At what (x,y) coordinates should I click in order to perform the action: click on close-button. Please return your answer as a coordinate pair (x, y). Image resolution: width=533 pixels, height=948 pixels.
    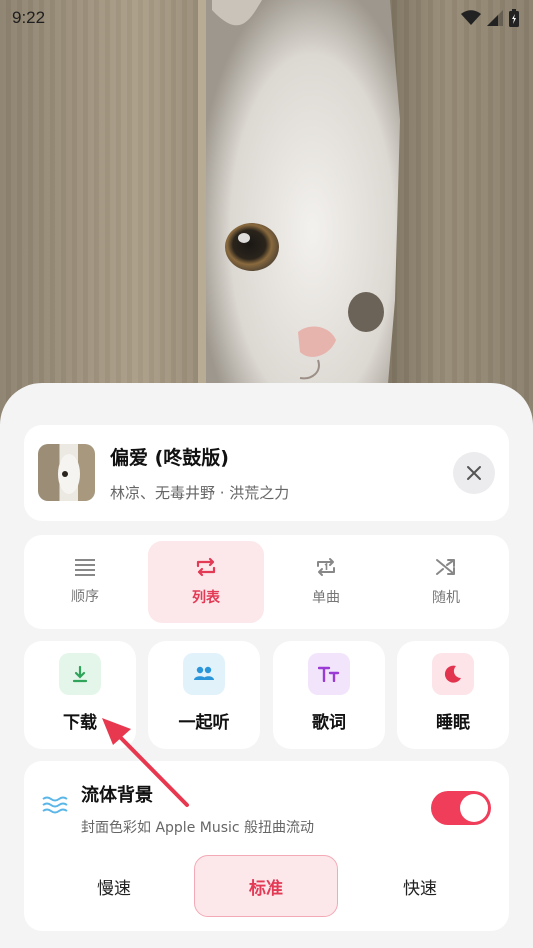
    Looking at the image, I should click on (474, 473).